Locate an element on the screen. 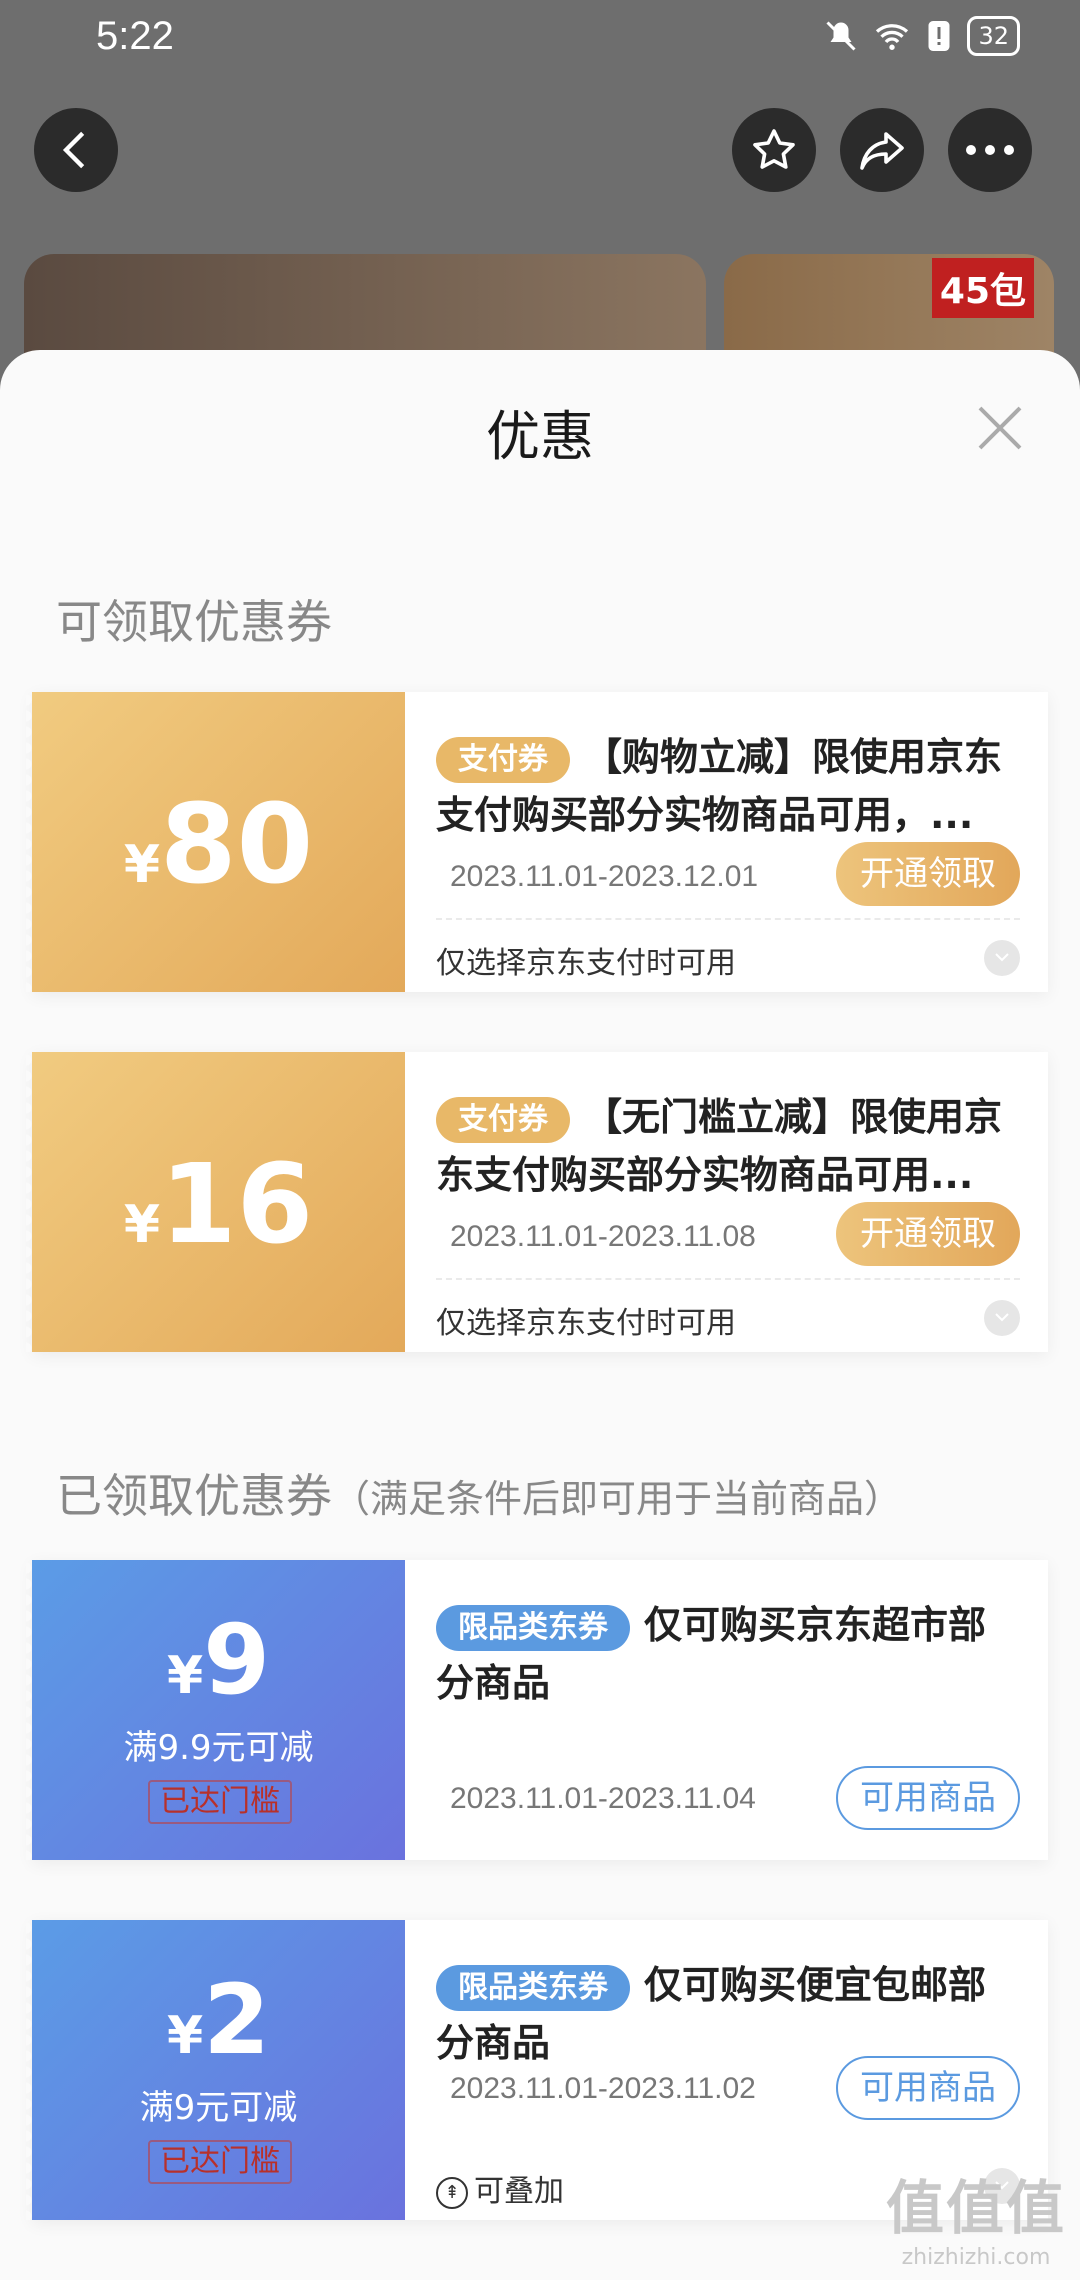 The image size is (1080, 2280). coupon-amount: ¥2 is located at coordinates (218, 2020).